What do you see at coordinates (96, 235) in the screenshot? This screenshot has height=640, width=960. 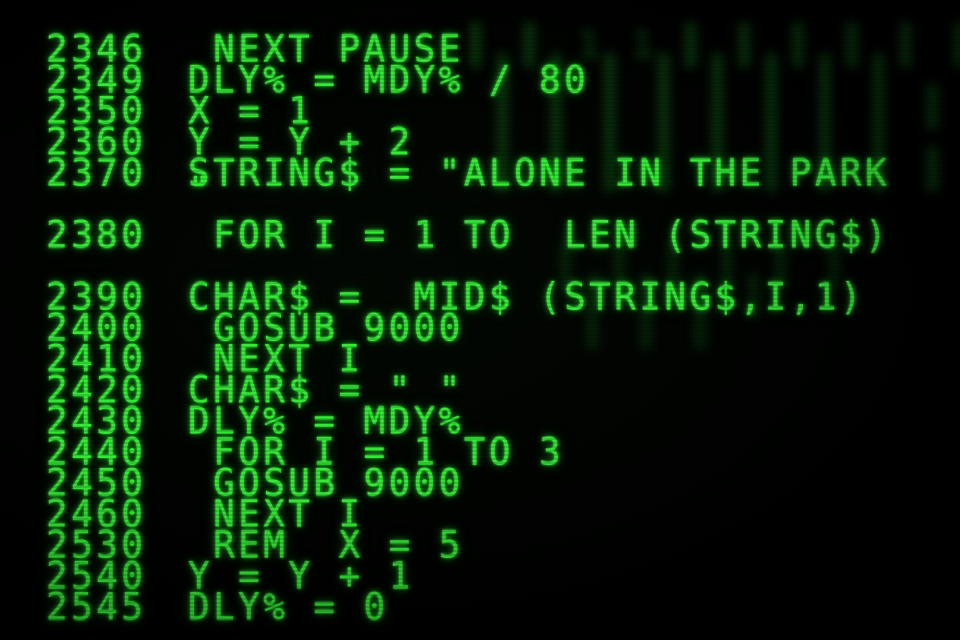 I see `line-number: 2380` at bounding box center [96, 235].